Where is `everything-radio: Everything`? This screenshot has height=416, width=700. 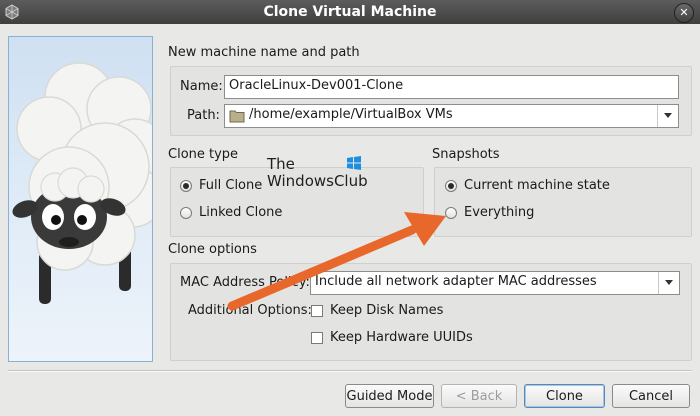 everything-radio: Everything is located at coordinates (489, 212).